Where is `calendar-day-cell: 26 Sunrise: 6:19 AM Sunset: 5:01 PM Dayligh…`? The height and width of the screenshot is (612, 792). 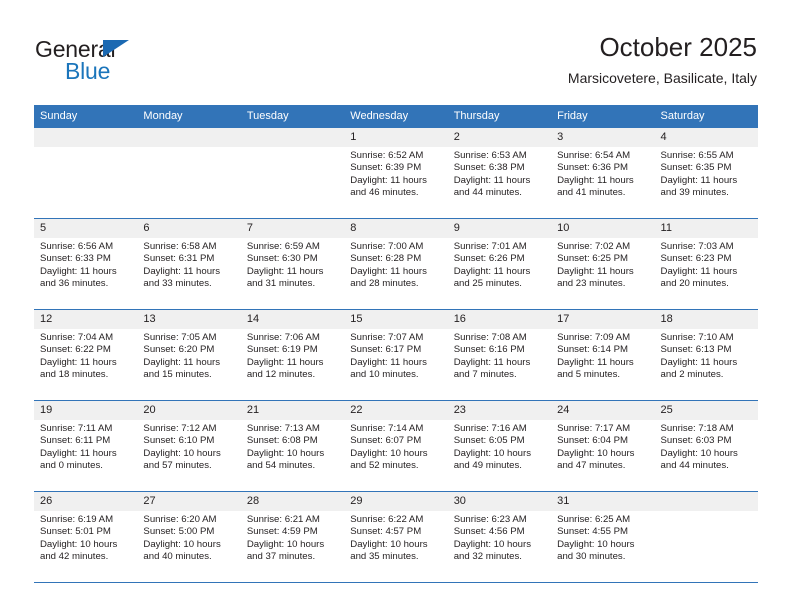 calendar-day-cell: 26 Sunrise: 6:19 AM Sunset: 5:01 PM Dayligh… is located at coordinates (86, 537).